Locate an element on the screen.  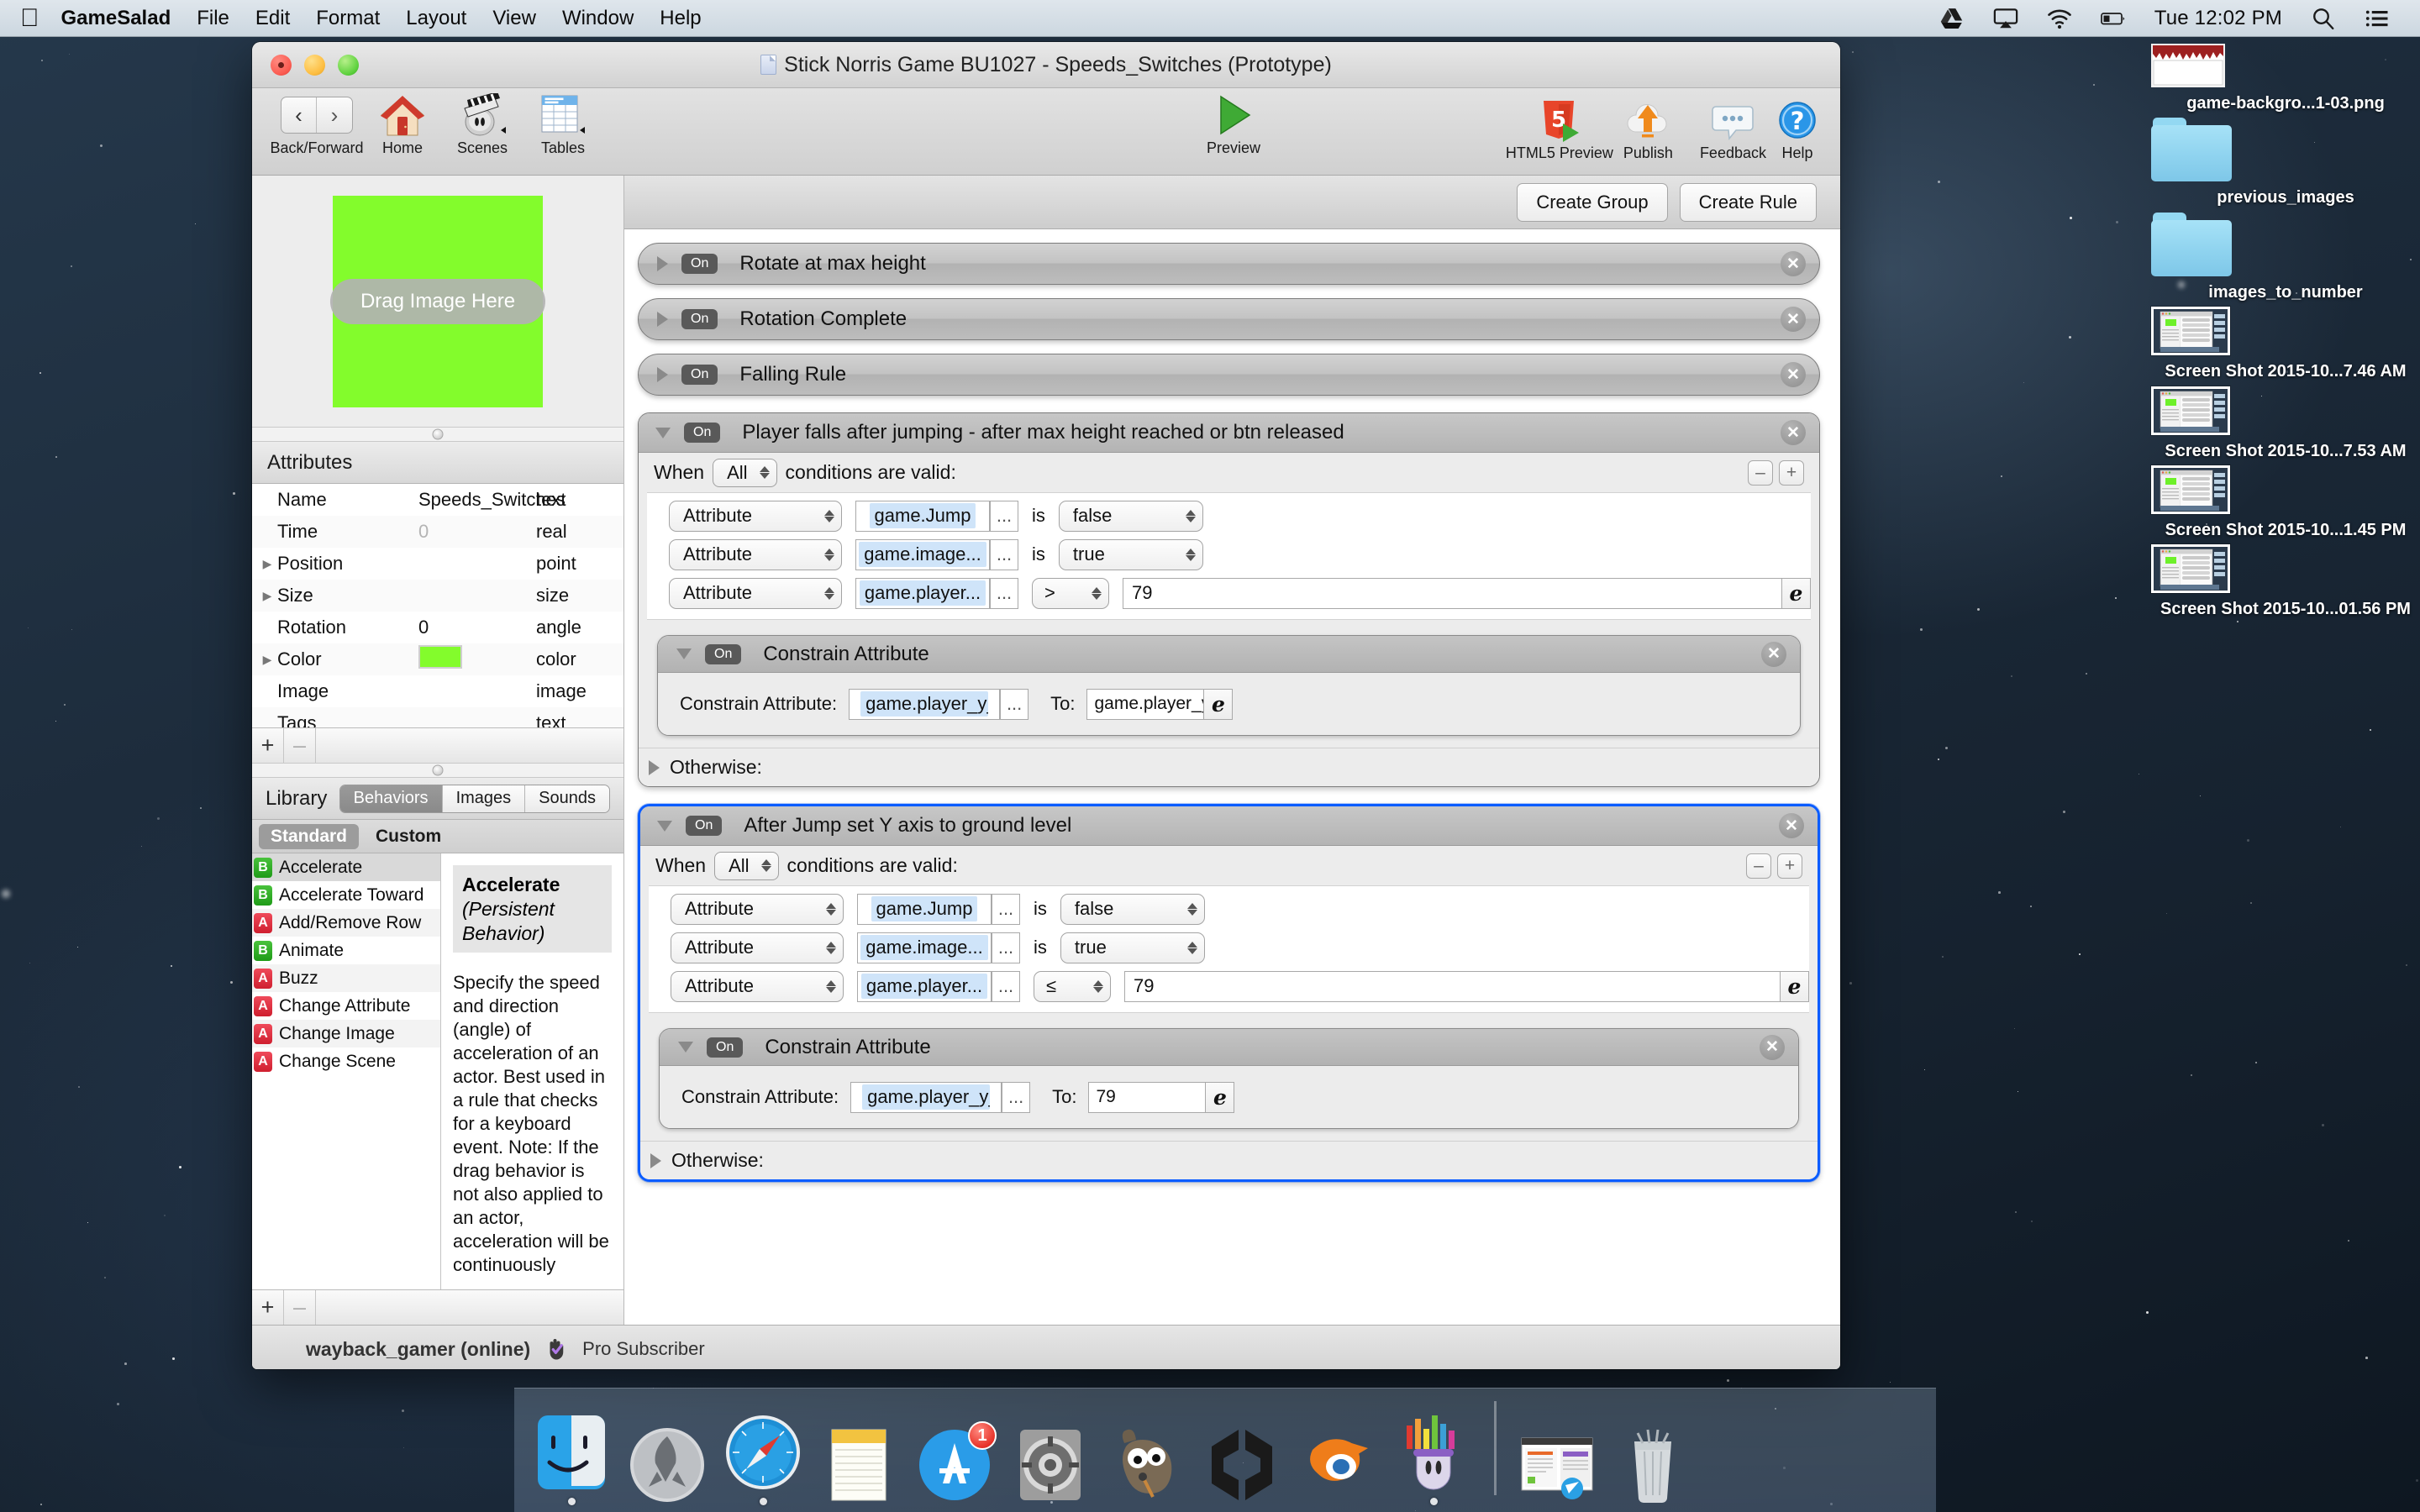
attribute-value: 0 is located at coordinates (477, 627).